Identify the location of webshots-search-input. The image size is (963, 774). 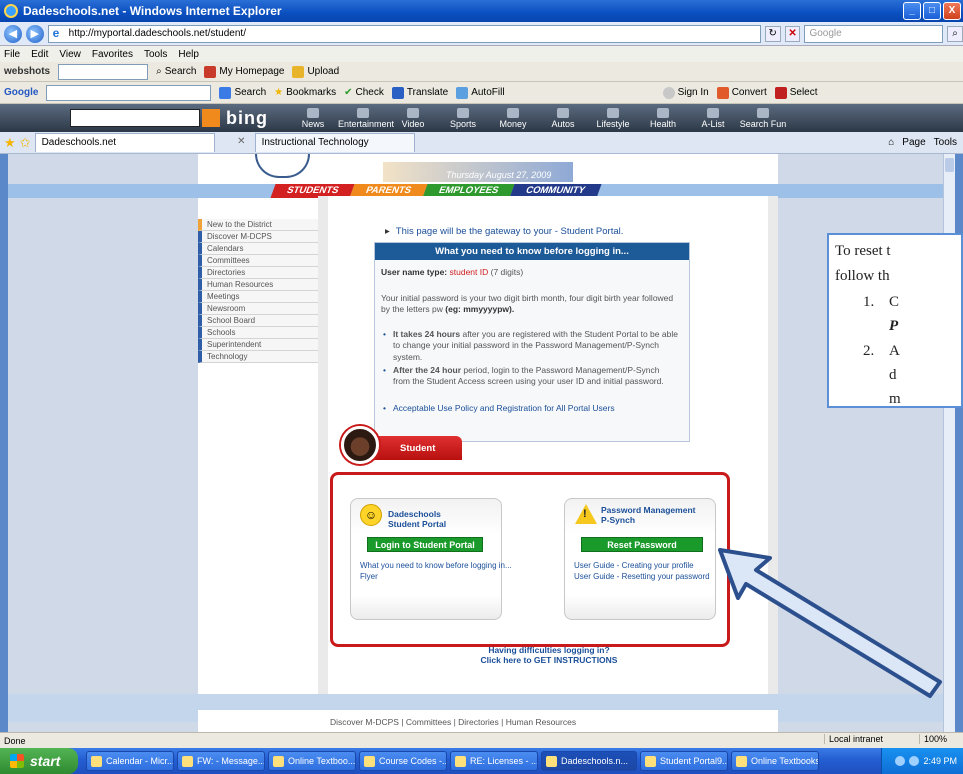
(103, 71).